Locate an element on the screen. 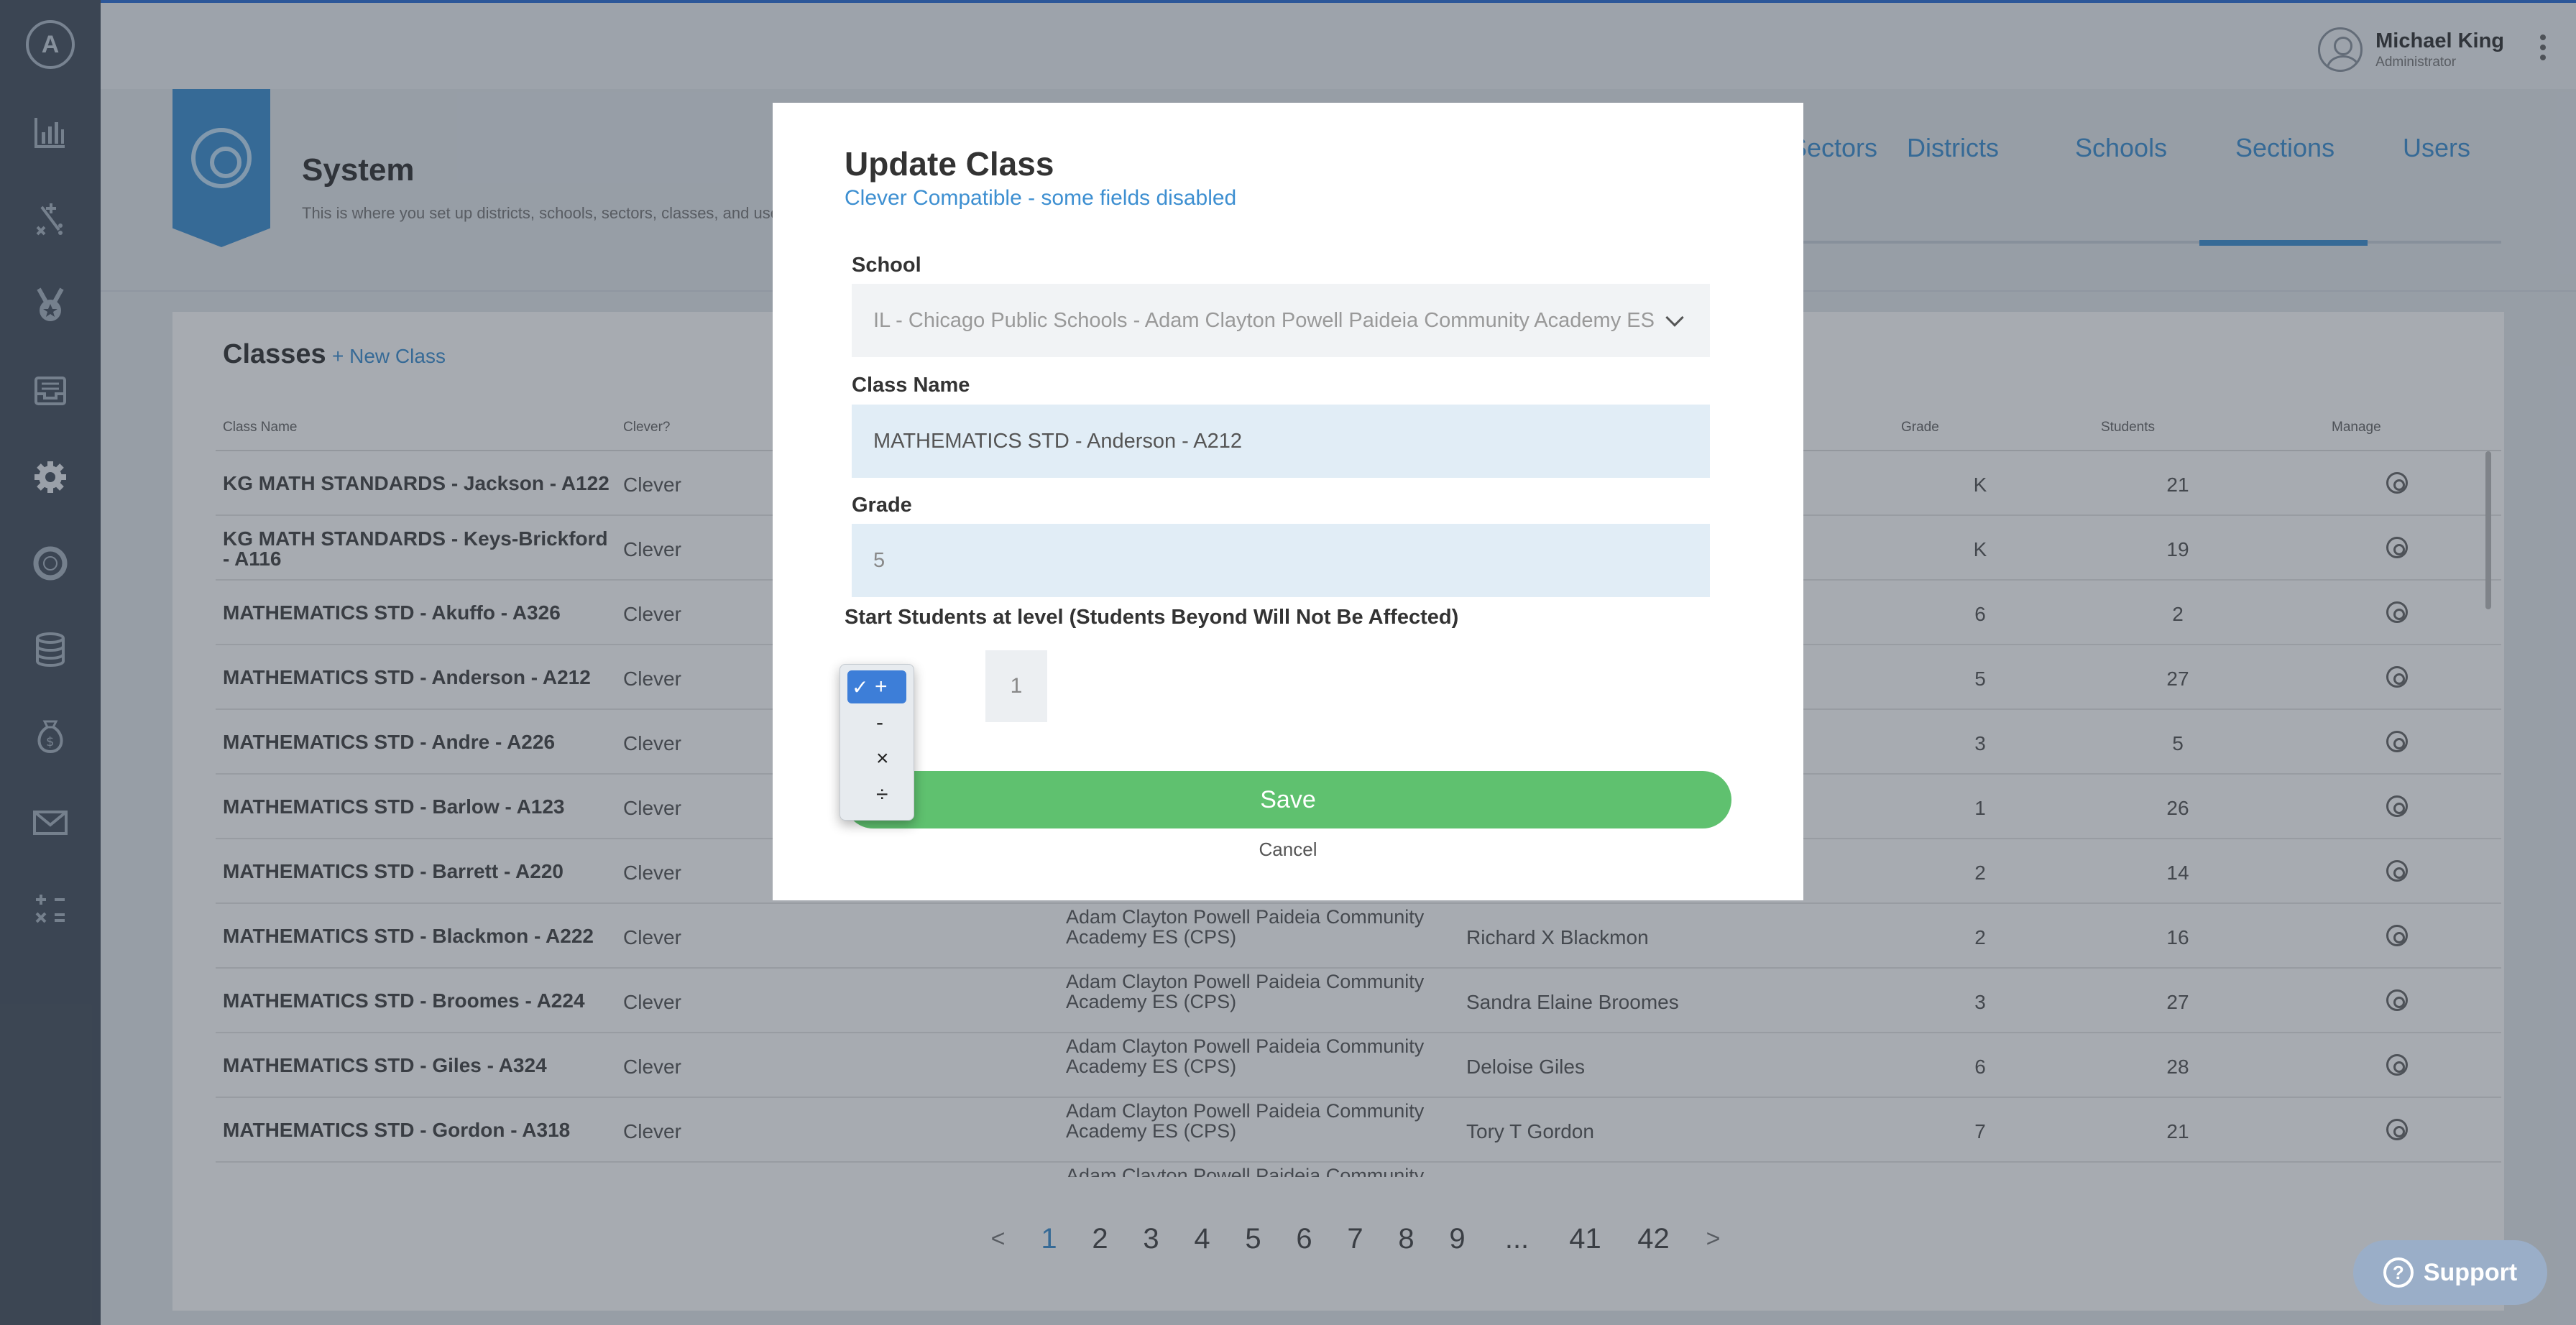 Image resolution: width=2576 pixels, height=1325 pixels. operator-option-minus: - is located at coordinates (876, 722).